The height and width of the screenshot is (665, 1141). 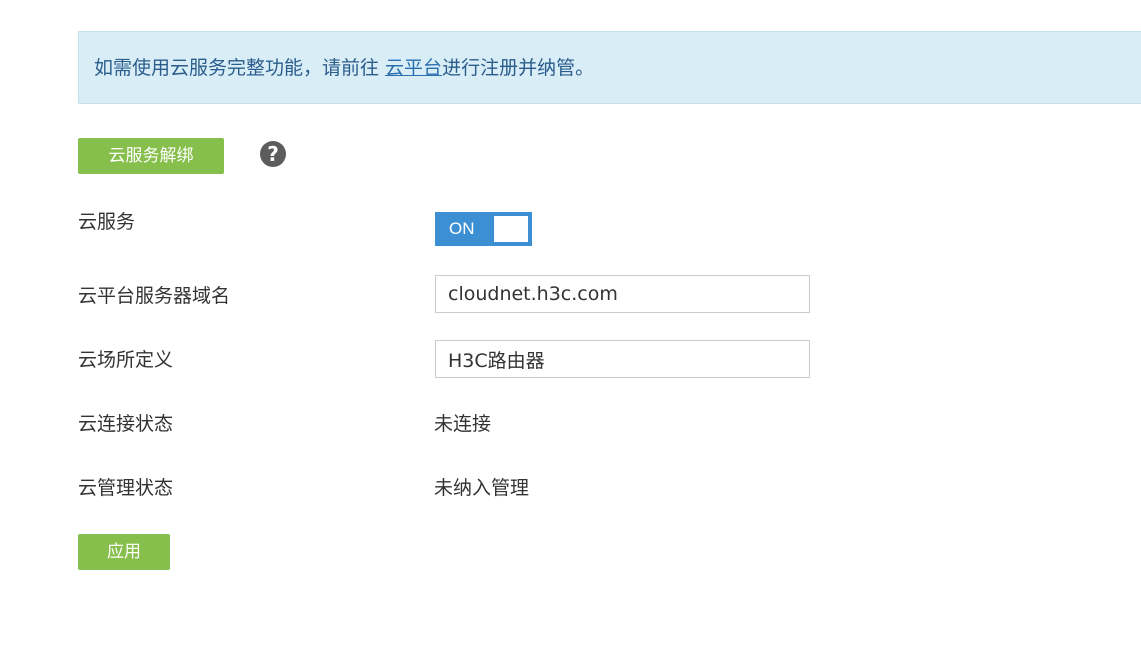 What do you see at coordinates (622, 359) in the screenshot?
I see `site-name-input` at bounding box center [622, 359].